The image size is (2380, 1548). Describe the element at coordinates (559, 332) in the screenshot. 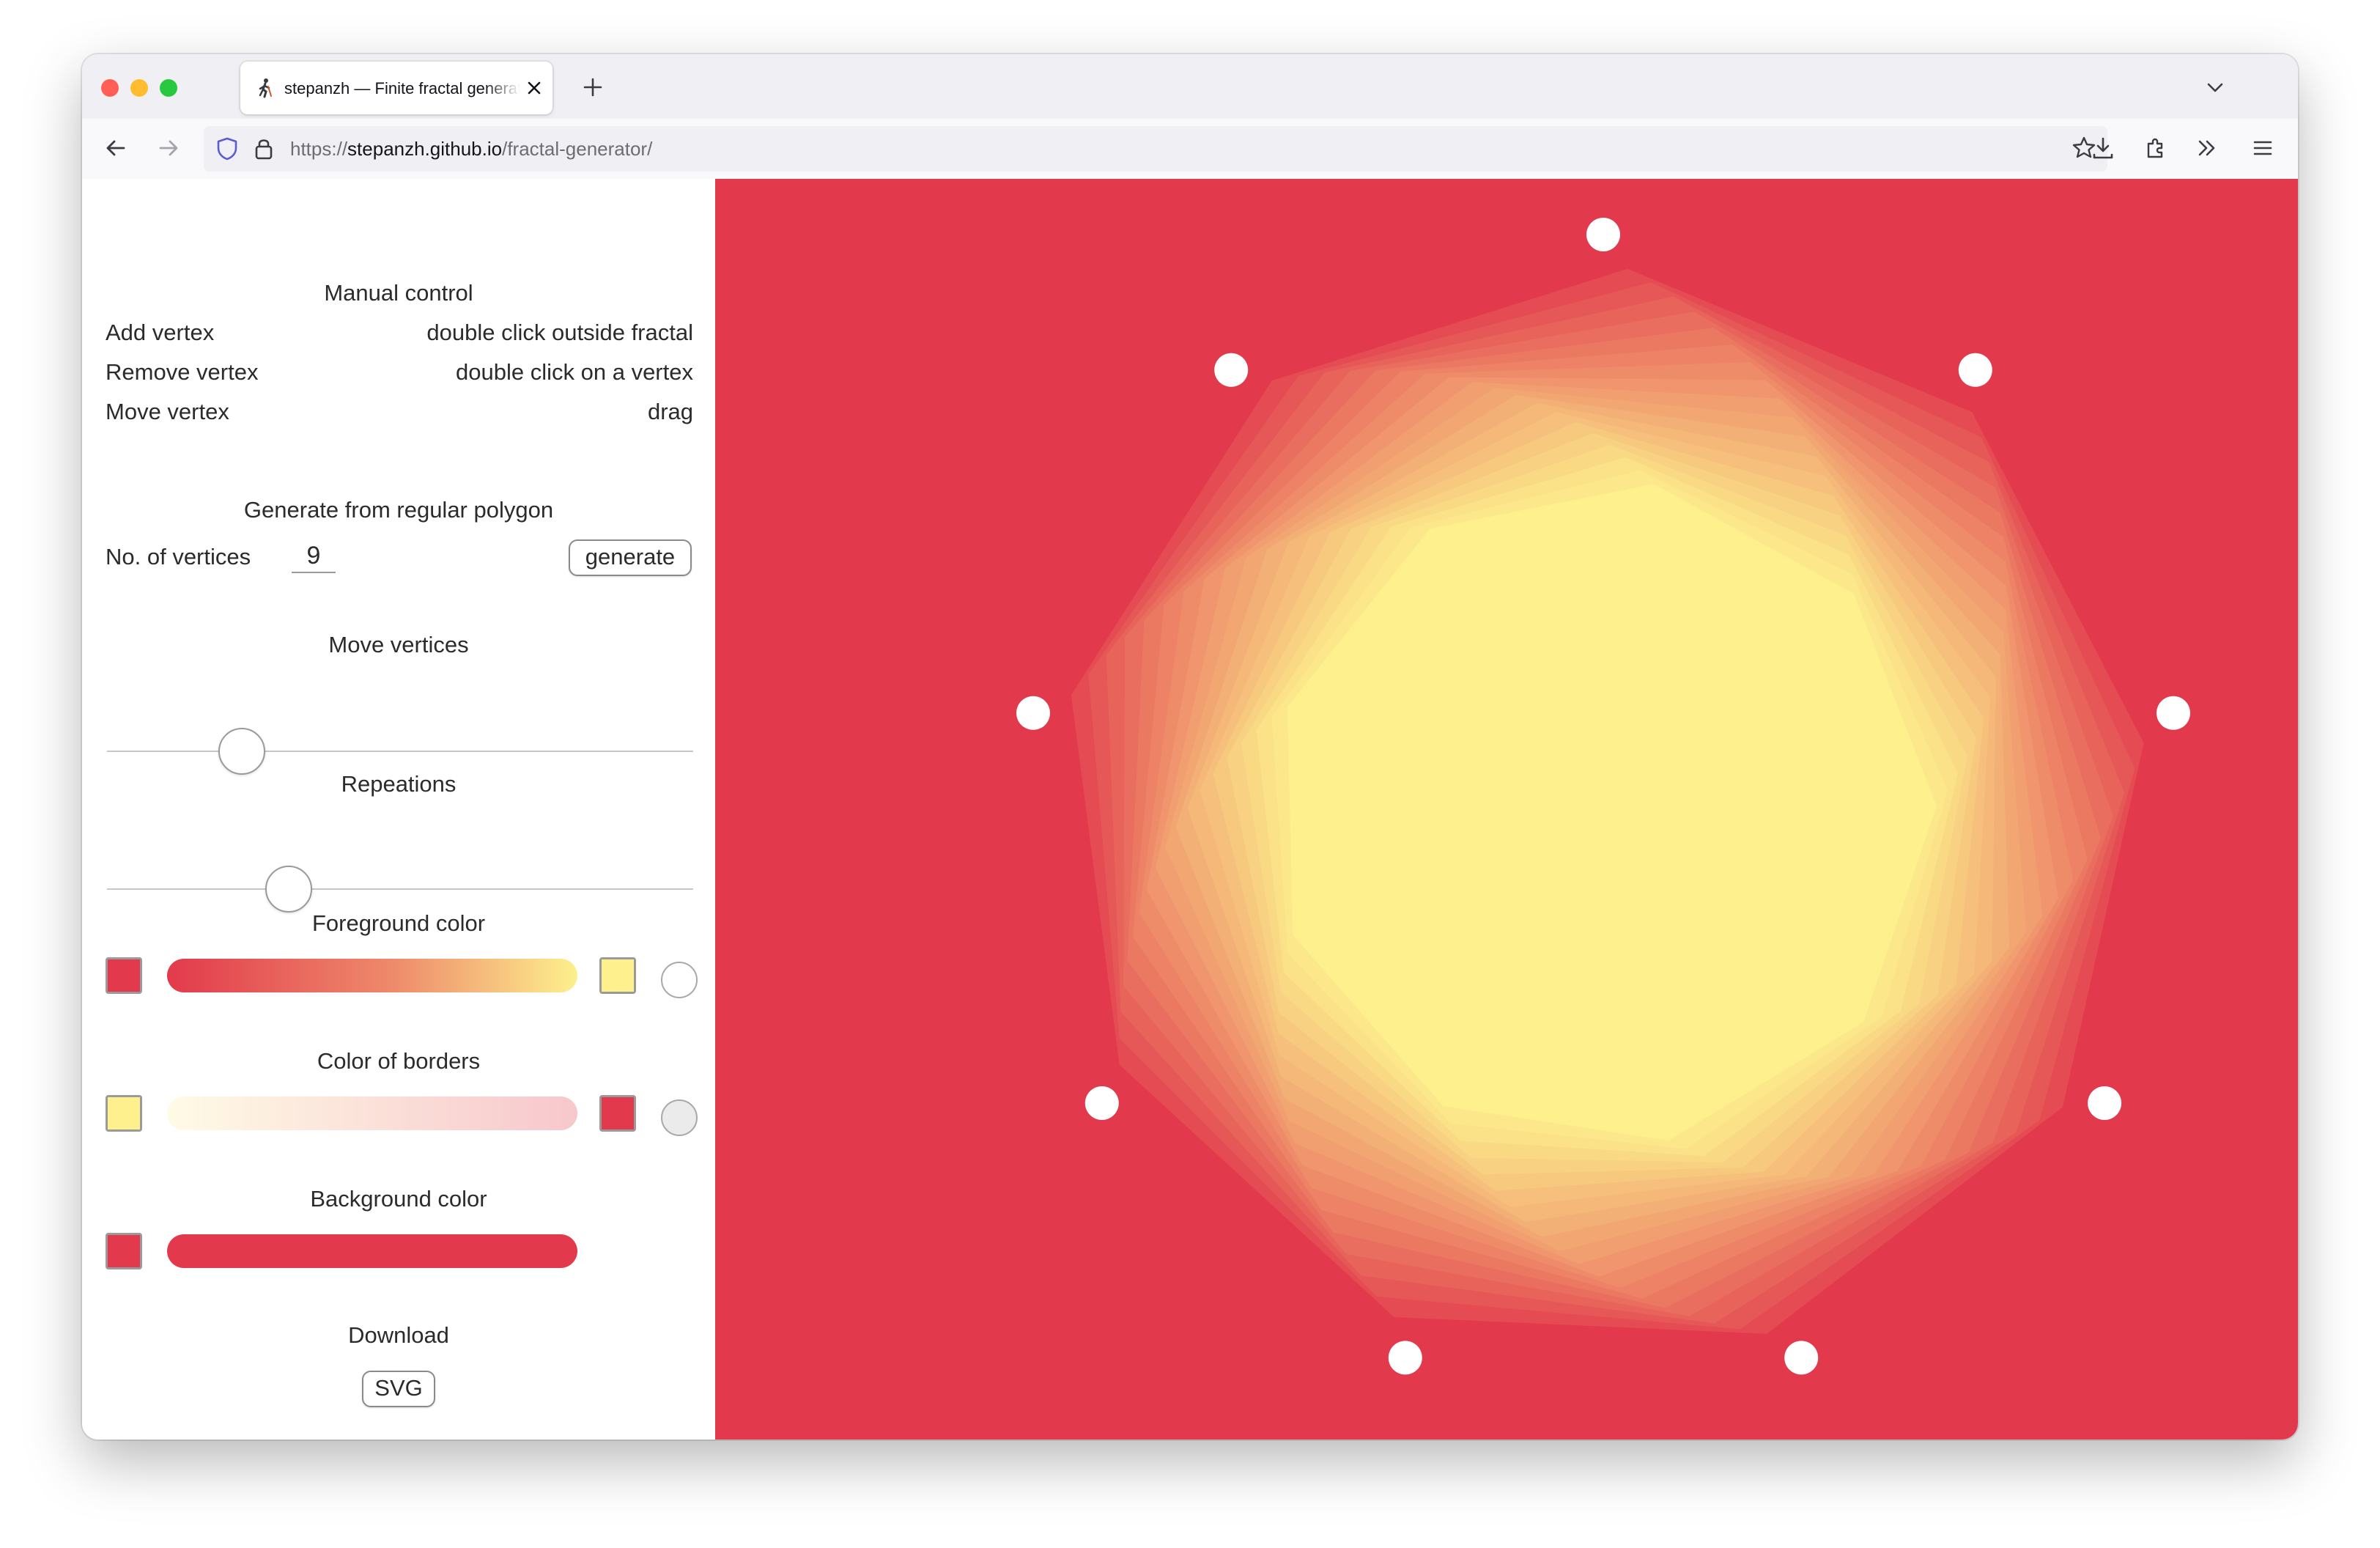

I see `add-vertex-instruction: double click outside fractal` at that location.